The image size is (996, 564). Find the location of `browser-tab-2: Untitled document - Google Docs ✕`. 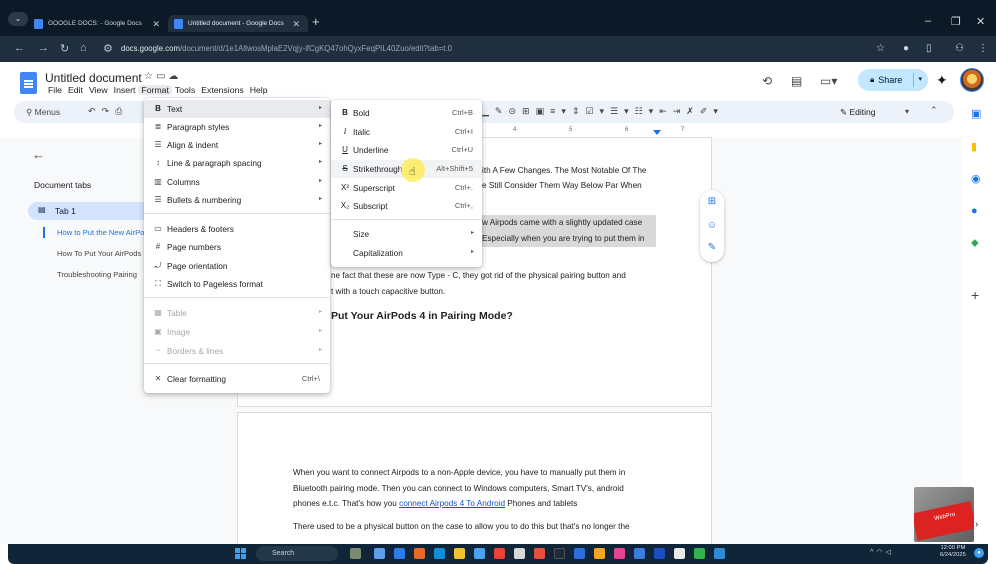

browser-tab-2: Untitled document - Google Docs ✕ is located at coordinates (238, 23).